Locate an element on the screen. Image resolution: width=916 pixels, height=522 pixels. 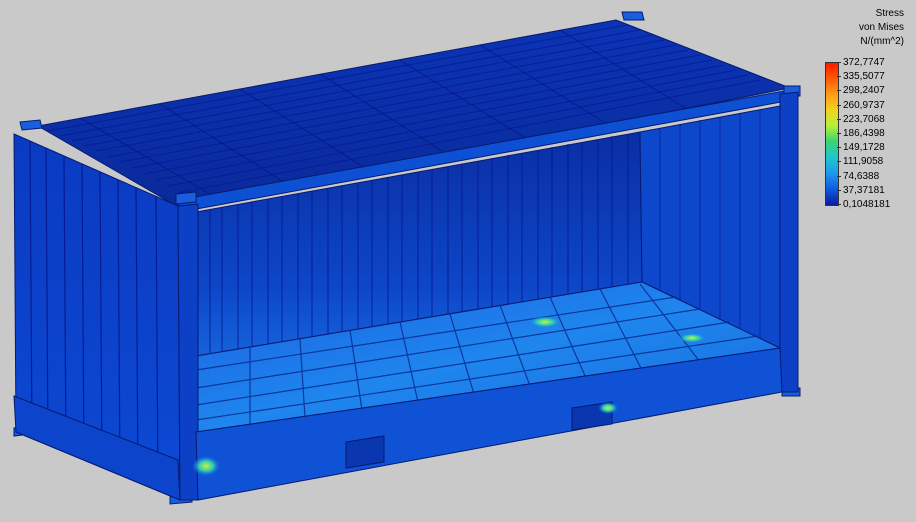
legend-tick-label: 186,4398 is located at coordinates (864, 133).